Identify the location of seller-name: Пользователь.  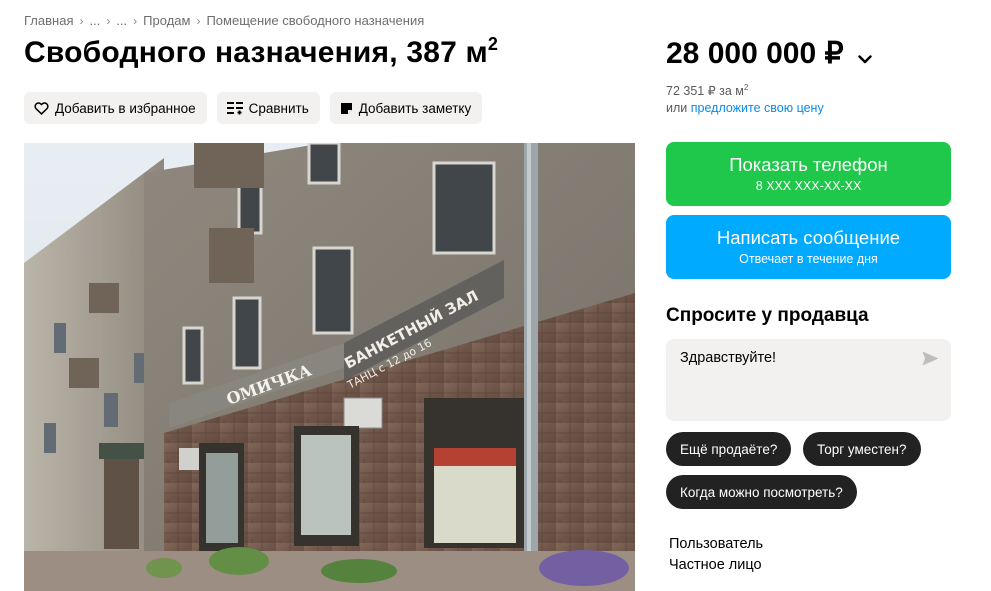
(716, 544).